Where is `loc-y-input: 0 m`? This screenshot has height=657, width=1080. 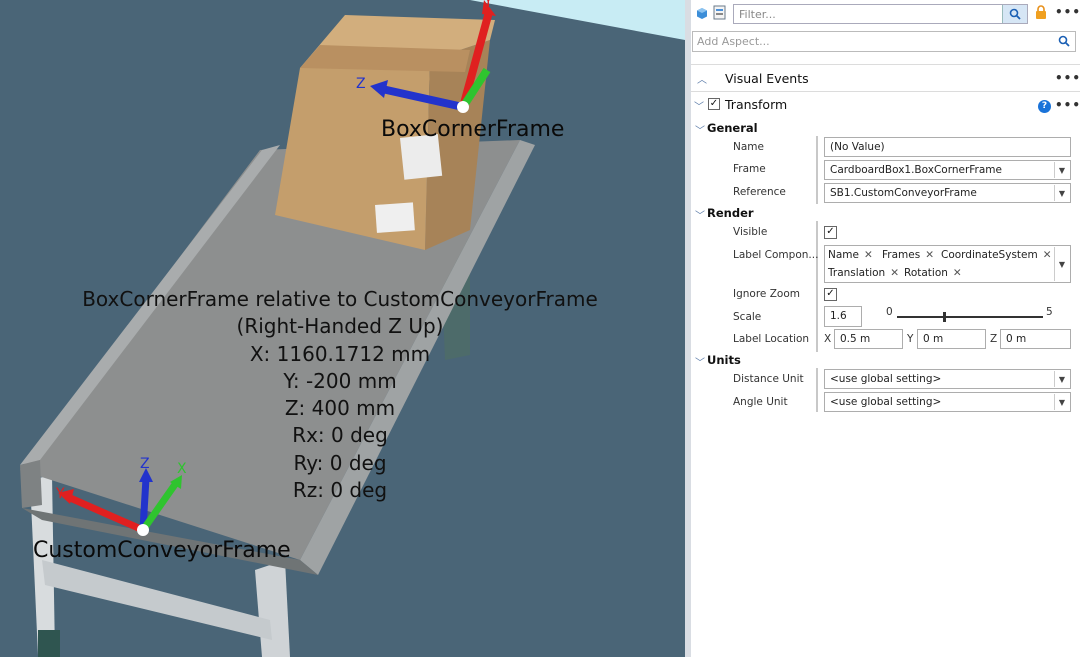
loc-y-input: 0 m is located at coordinates (951, 339).